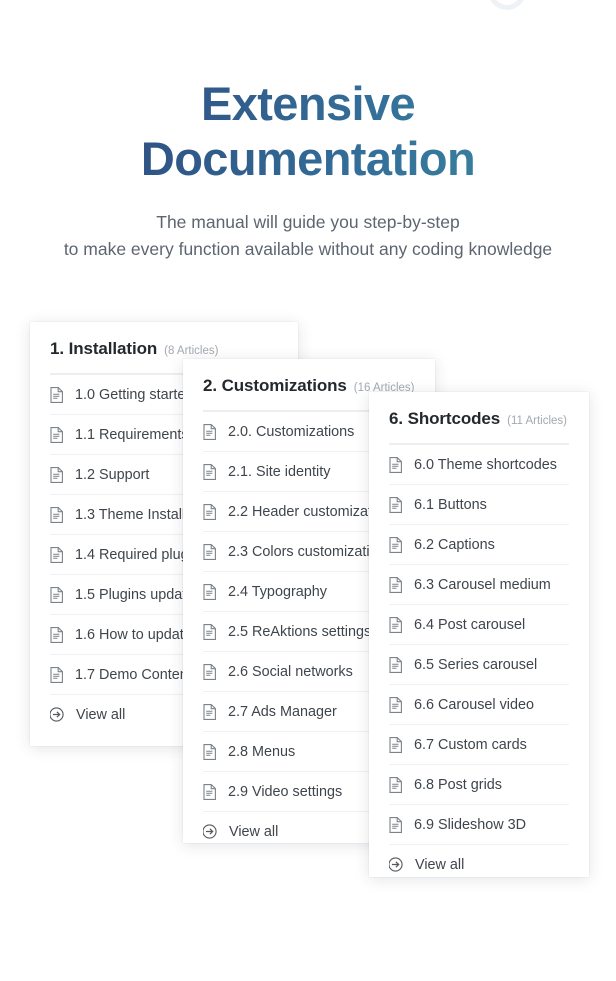 The height and width of the screenshot is (981, 616). I want to click on article-label: 2.9 Video settings, so click(285, 791).